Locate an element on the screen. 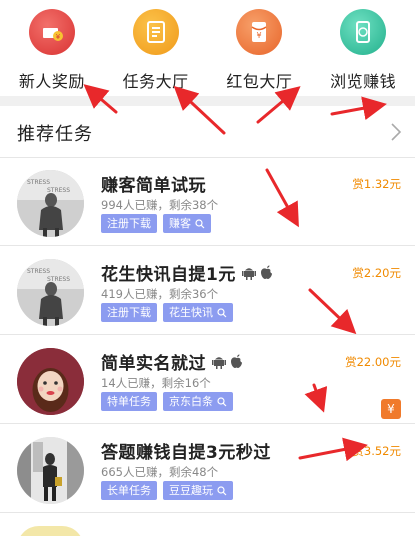 The image size is (415, 536). task-reward: 赏22.00元 is located at coordinates (373, 362).